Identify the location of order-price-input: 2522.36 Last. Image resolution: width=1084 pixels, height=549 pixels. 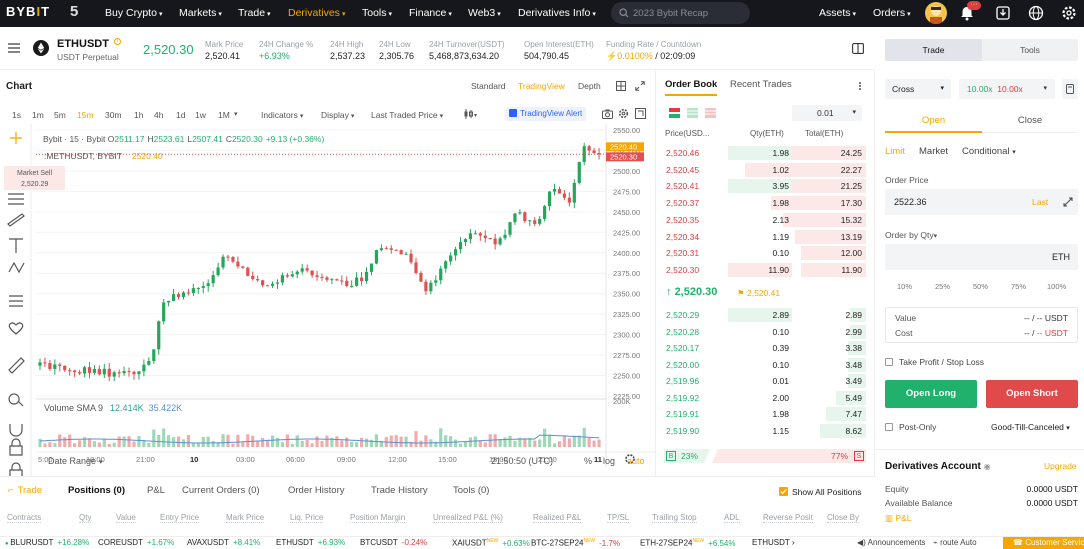
(981, 202).